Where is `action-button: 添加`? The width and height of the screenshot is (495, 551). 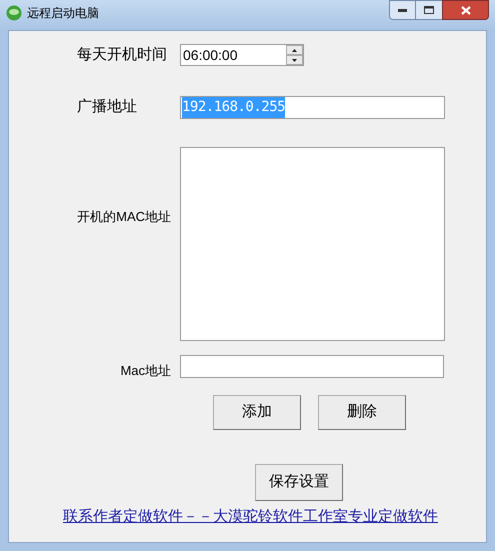 action-button: 添加 is located at coordinates (257, 412).